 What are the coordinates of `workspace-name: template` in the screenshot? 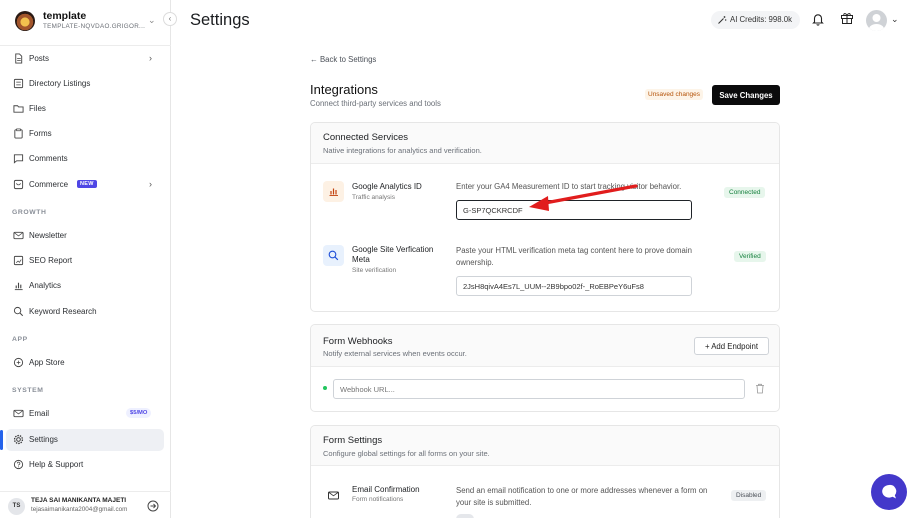 It's located at (65, 16).